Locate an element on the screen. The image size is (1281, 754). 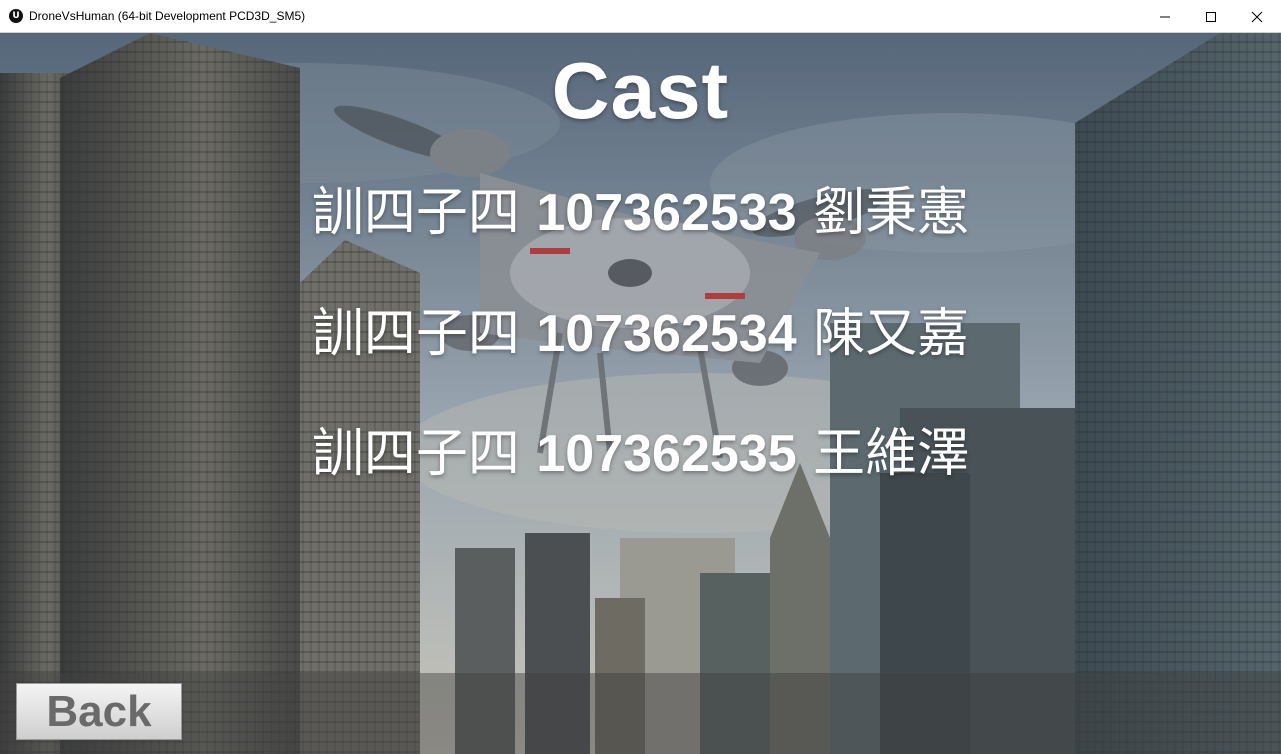
cast-student-id: 107362535 is located at coordinates (666, 454).